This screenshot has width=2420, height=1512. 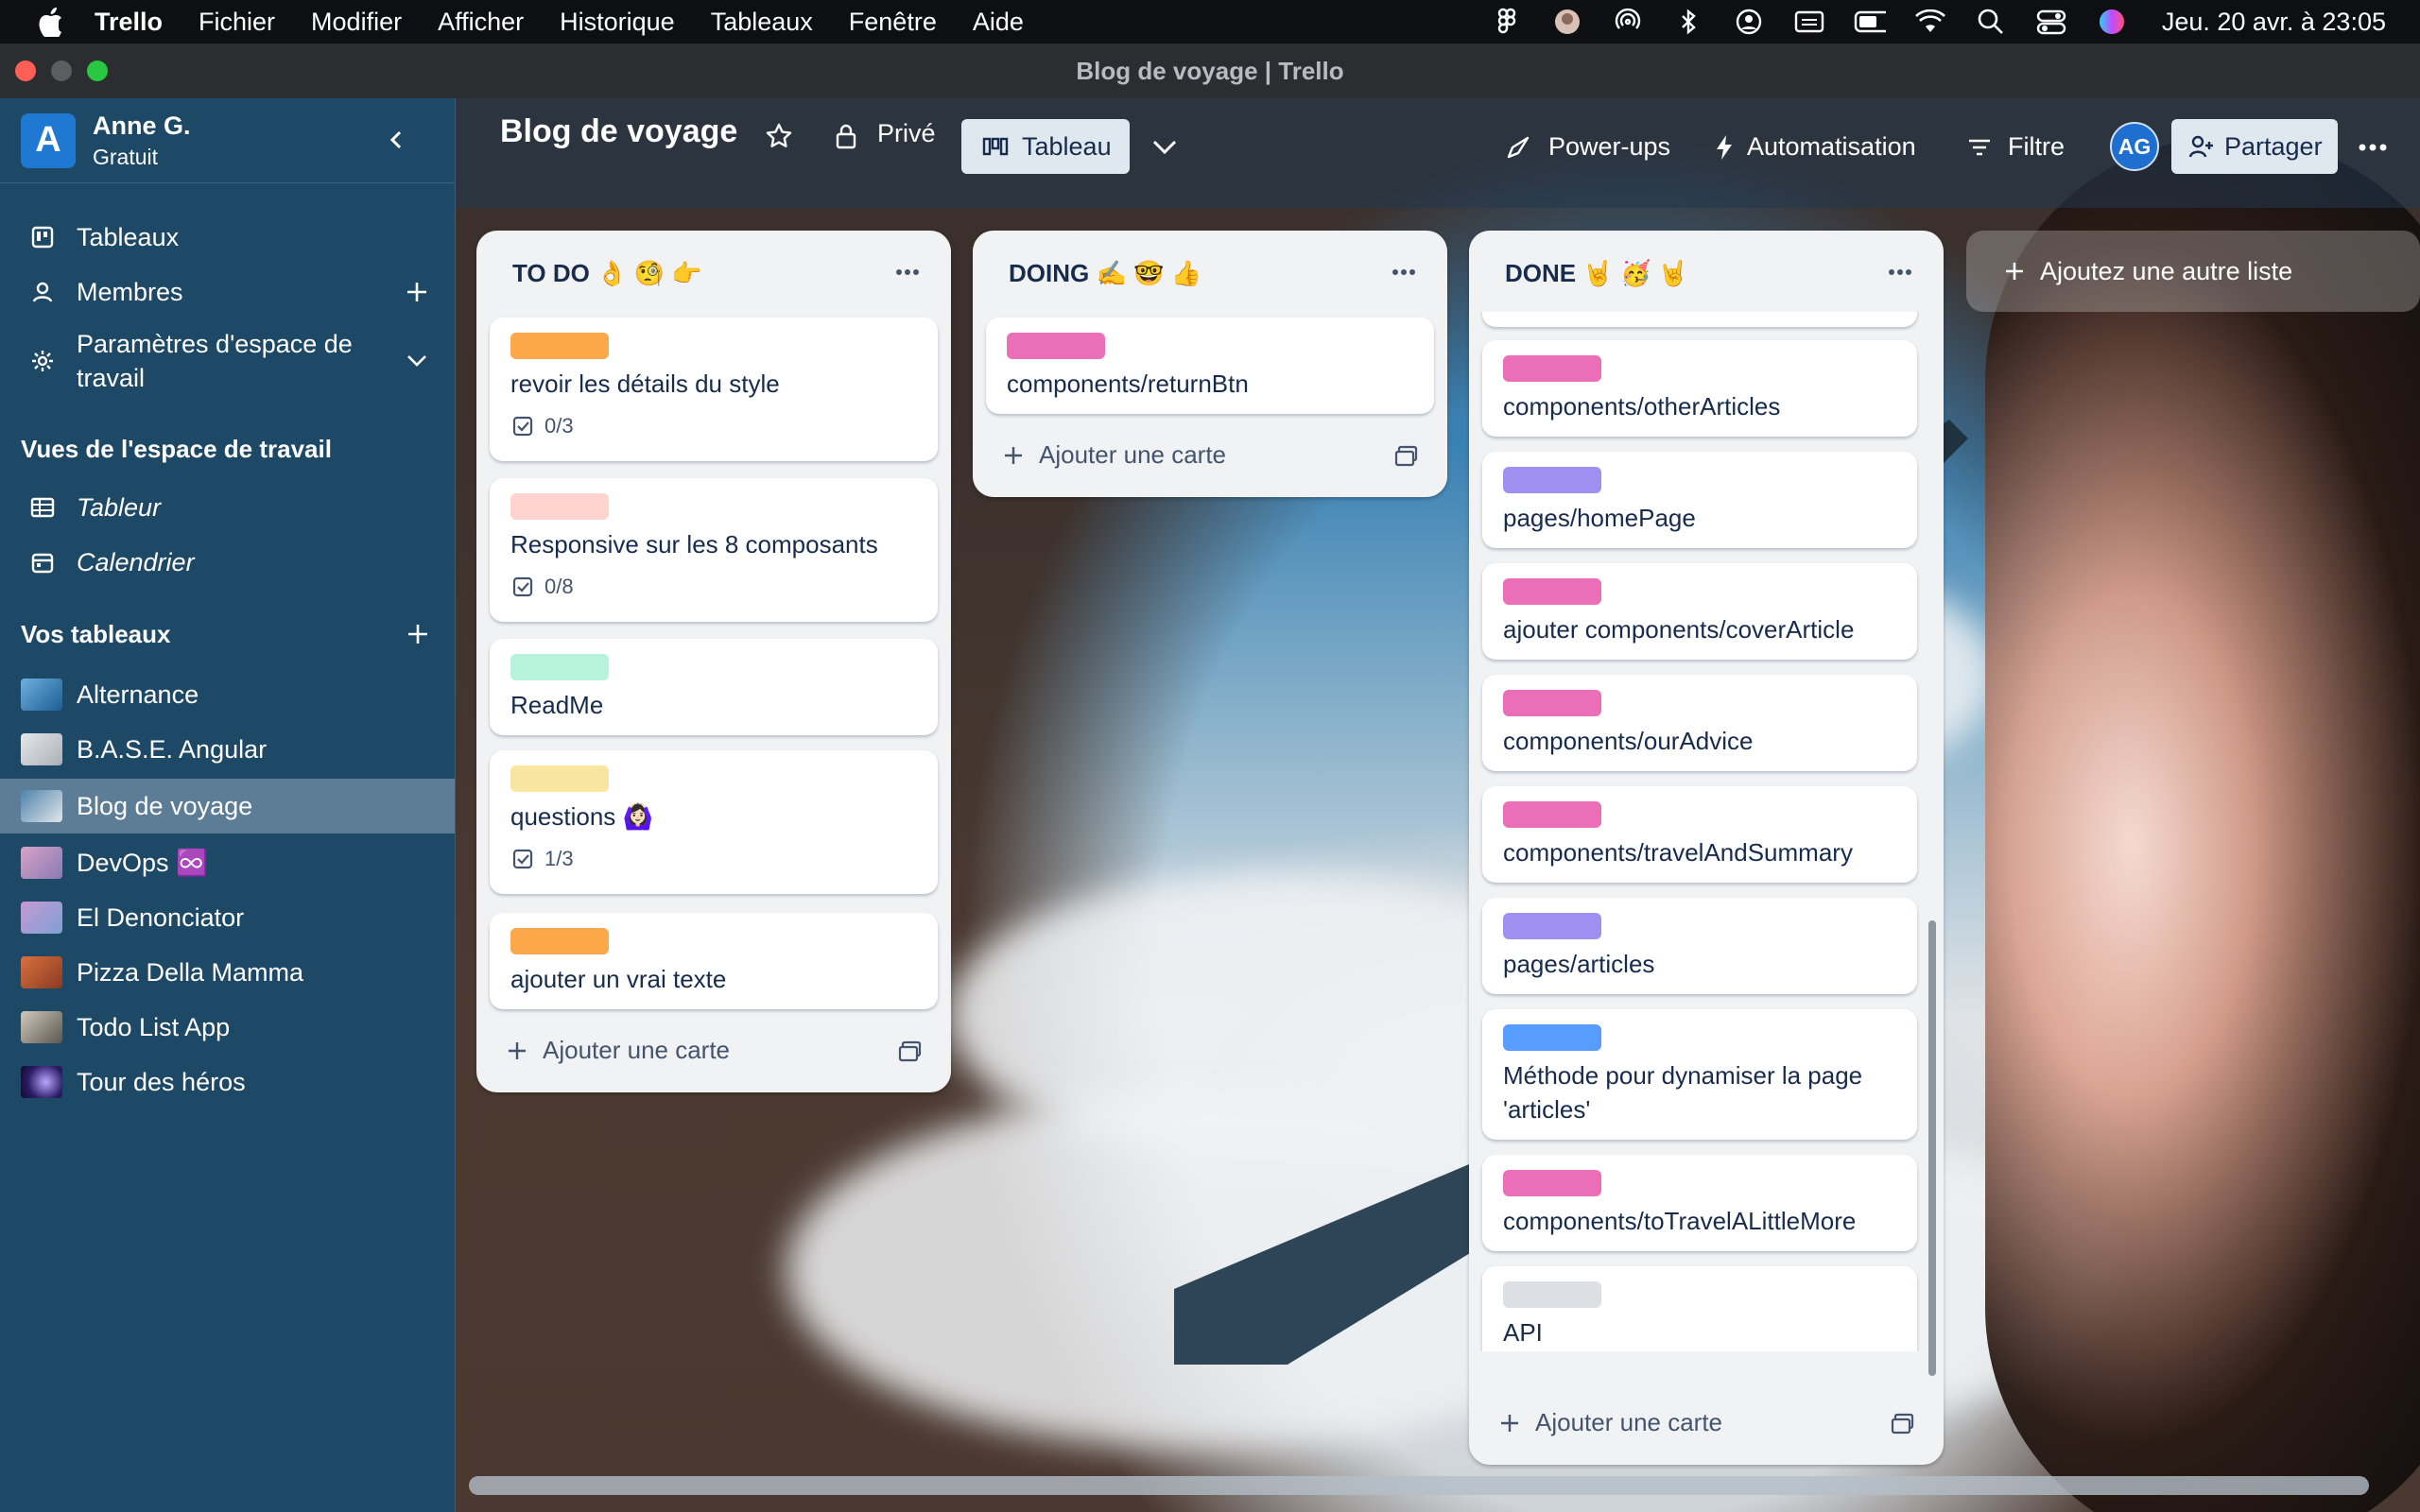 What do you see at coordinates (2036, 147) in the screenshot?
I see `filter-button: Filtre` at bounding box center [2036, 147].